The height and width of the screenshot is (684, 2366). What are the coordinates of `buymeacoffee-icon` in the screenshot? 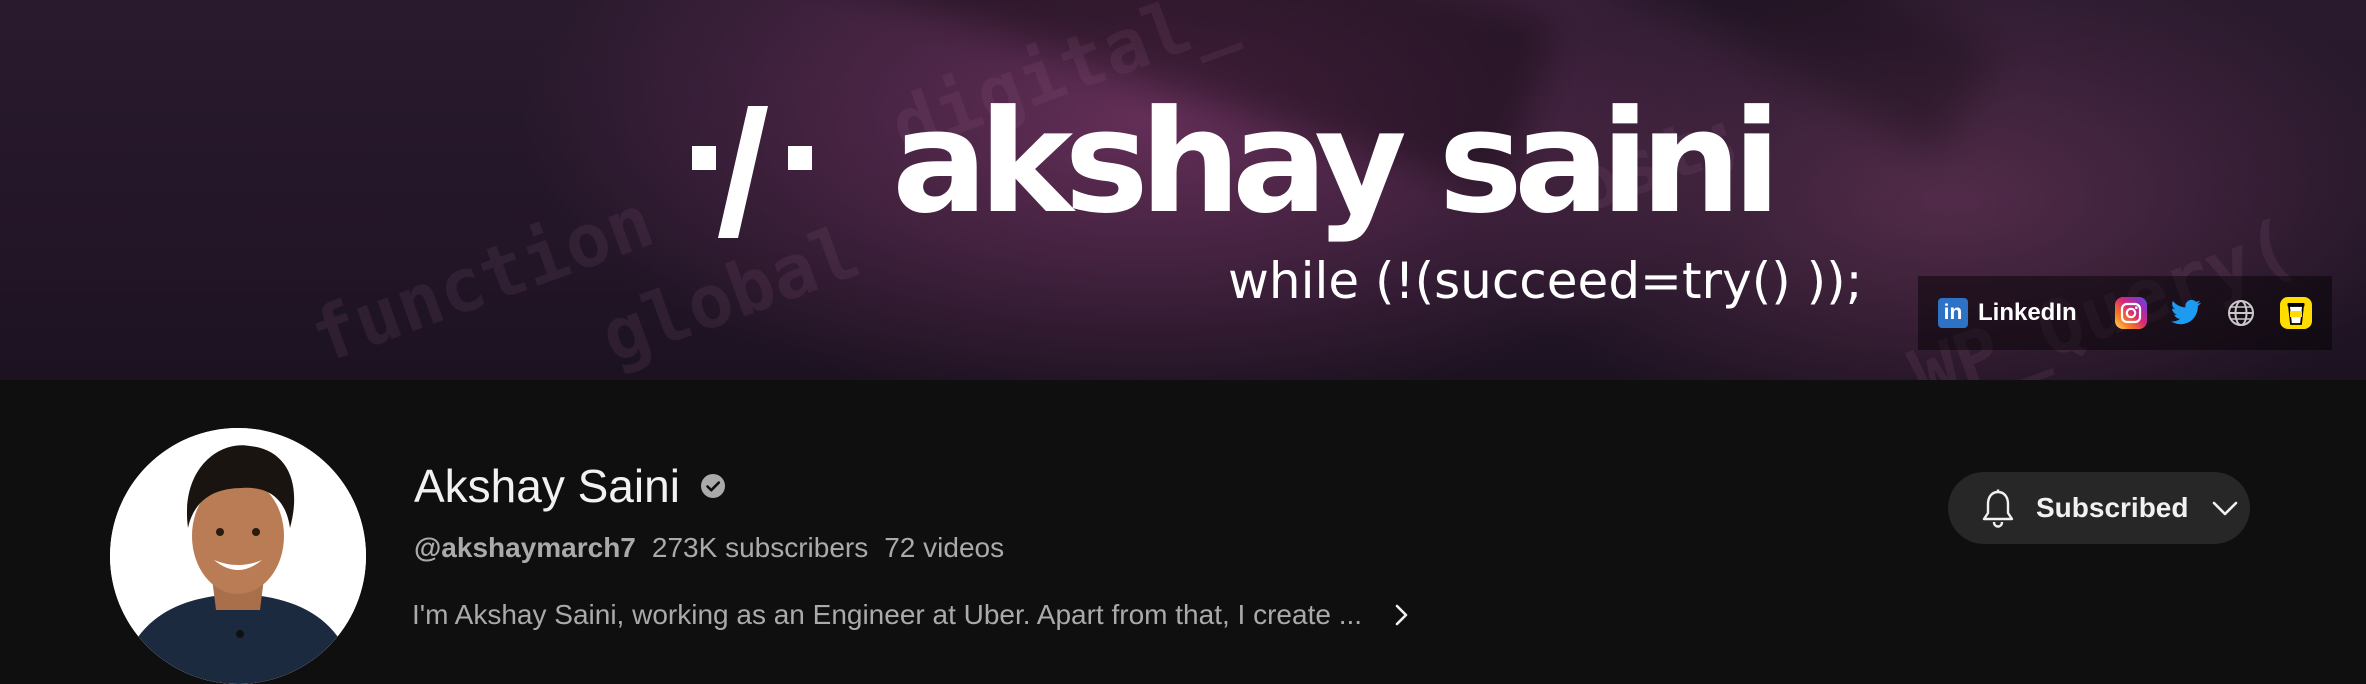 It's located at (2295, 313).